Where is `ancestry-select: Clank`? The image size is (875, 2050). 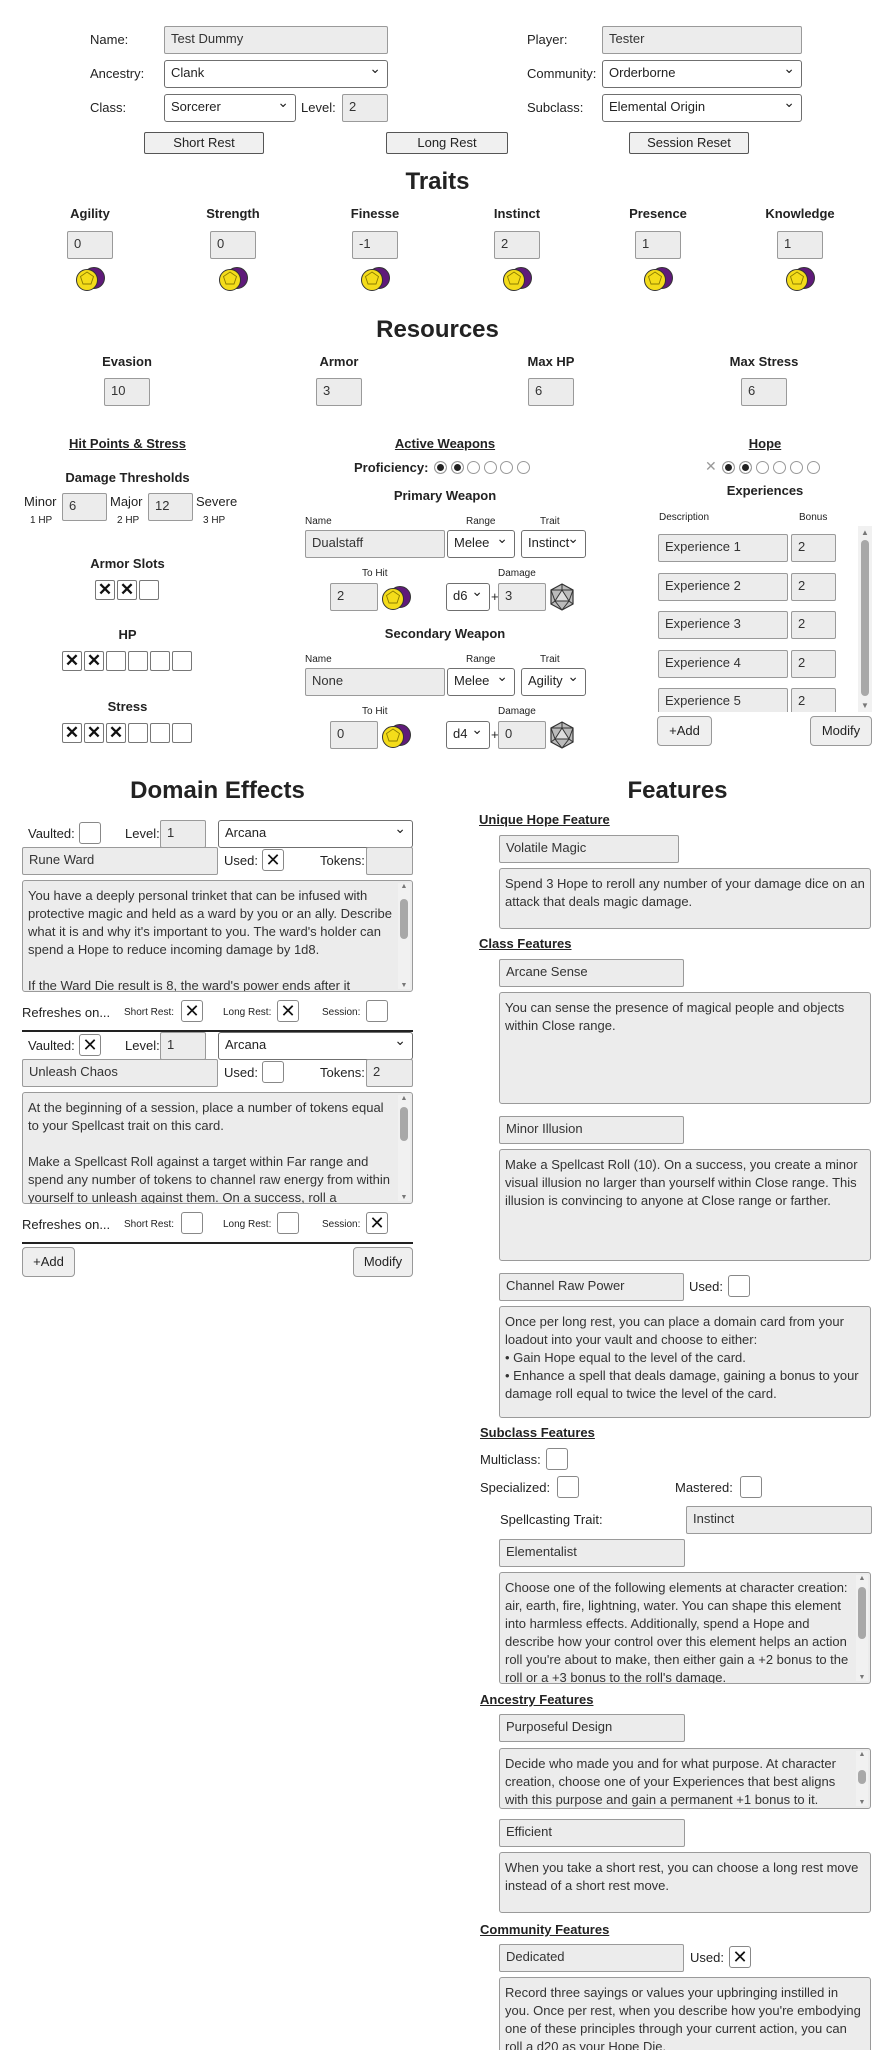 ancestry-select: Clank is located at coordinates (276, 74).